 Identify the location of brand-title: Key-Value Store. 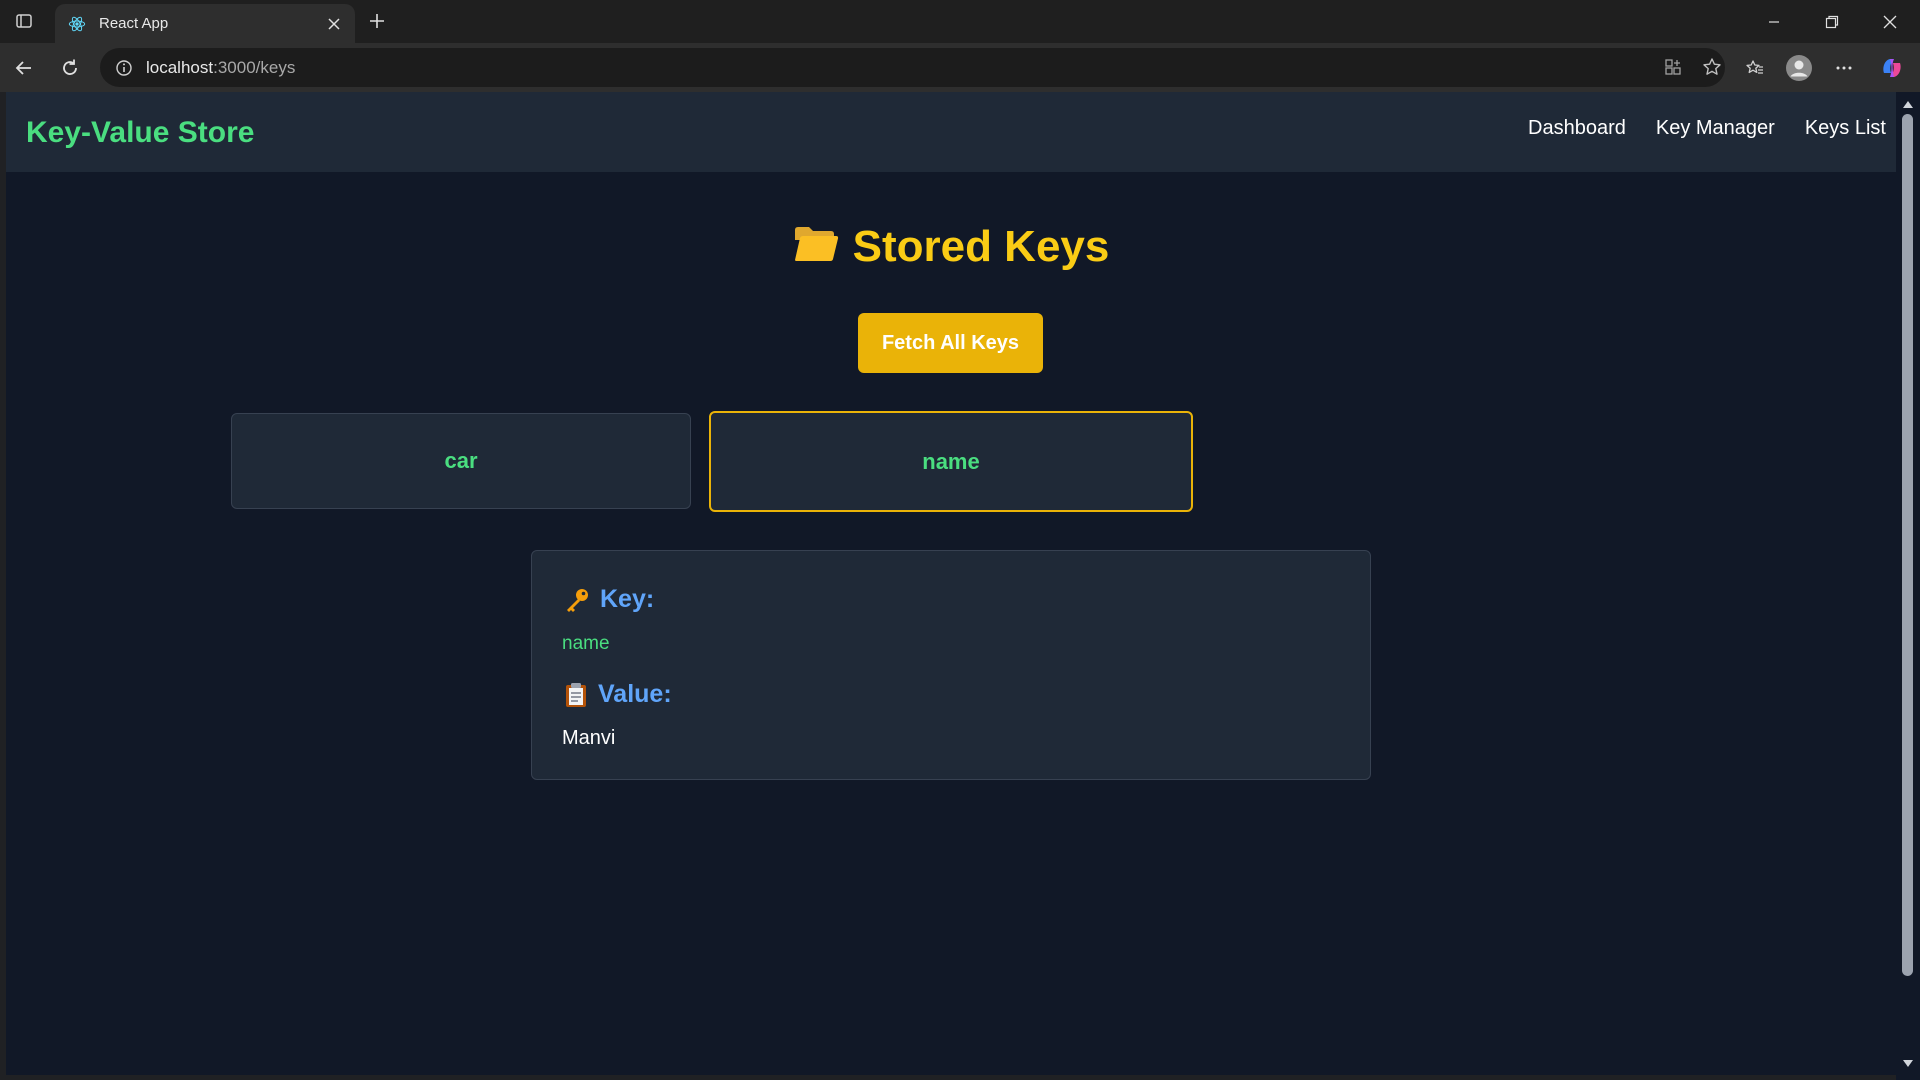
(140, 133).